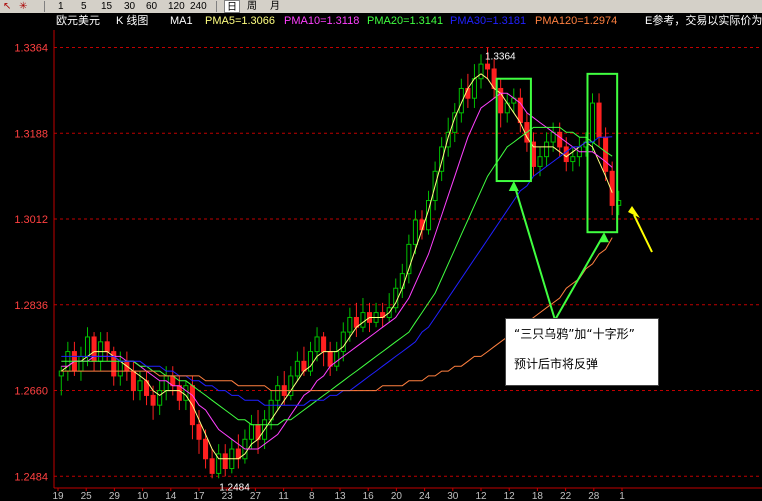 Image resolution: width=762 pixels, height=501 pixels. I want to click on crosshair-icon: ✳, so click(23, 6).